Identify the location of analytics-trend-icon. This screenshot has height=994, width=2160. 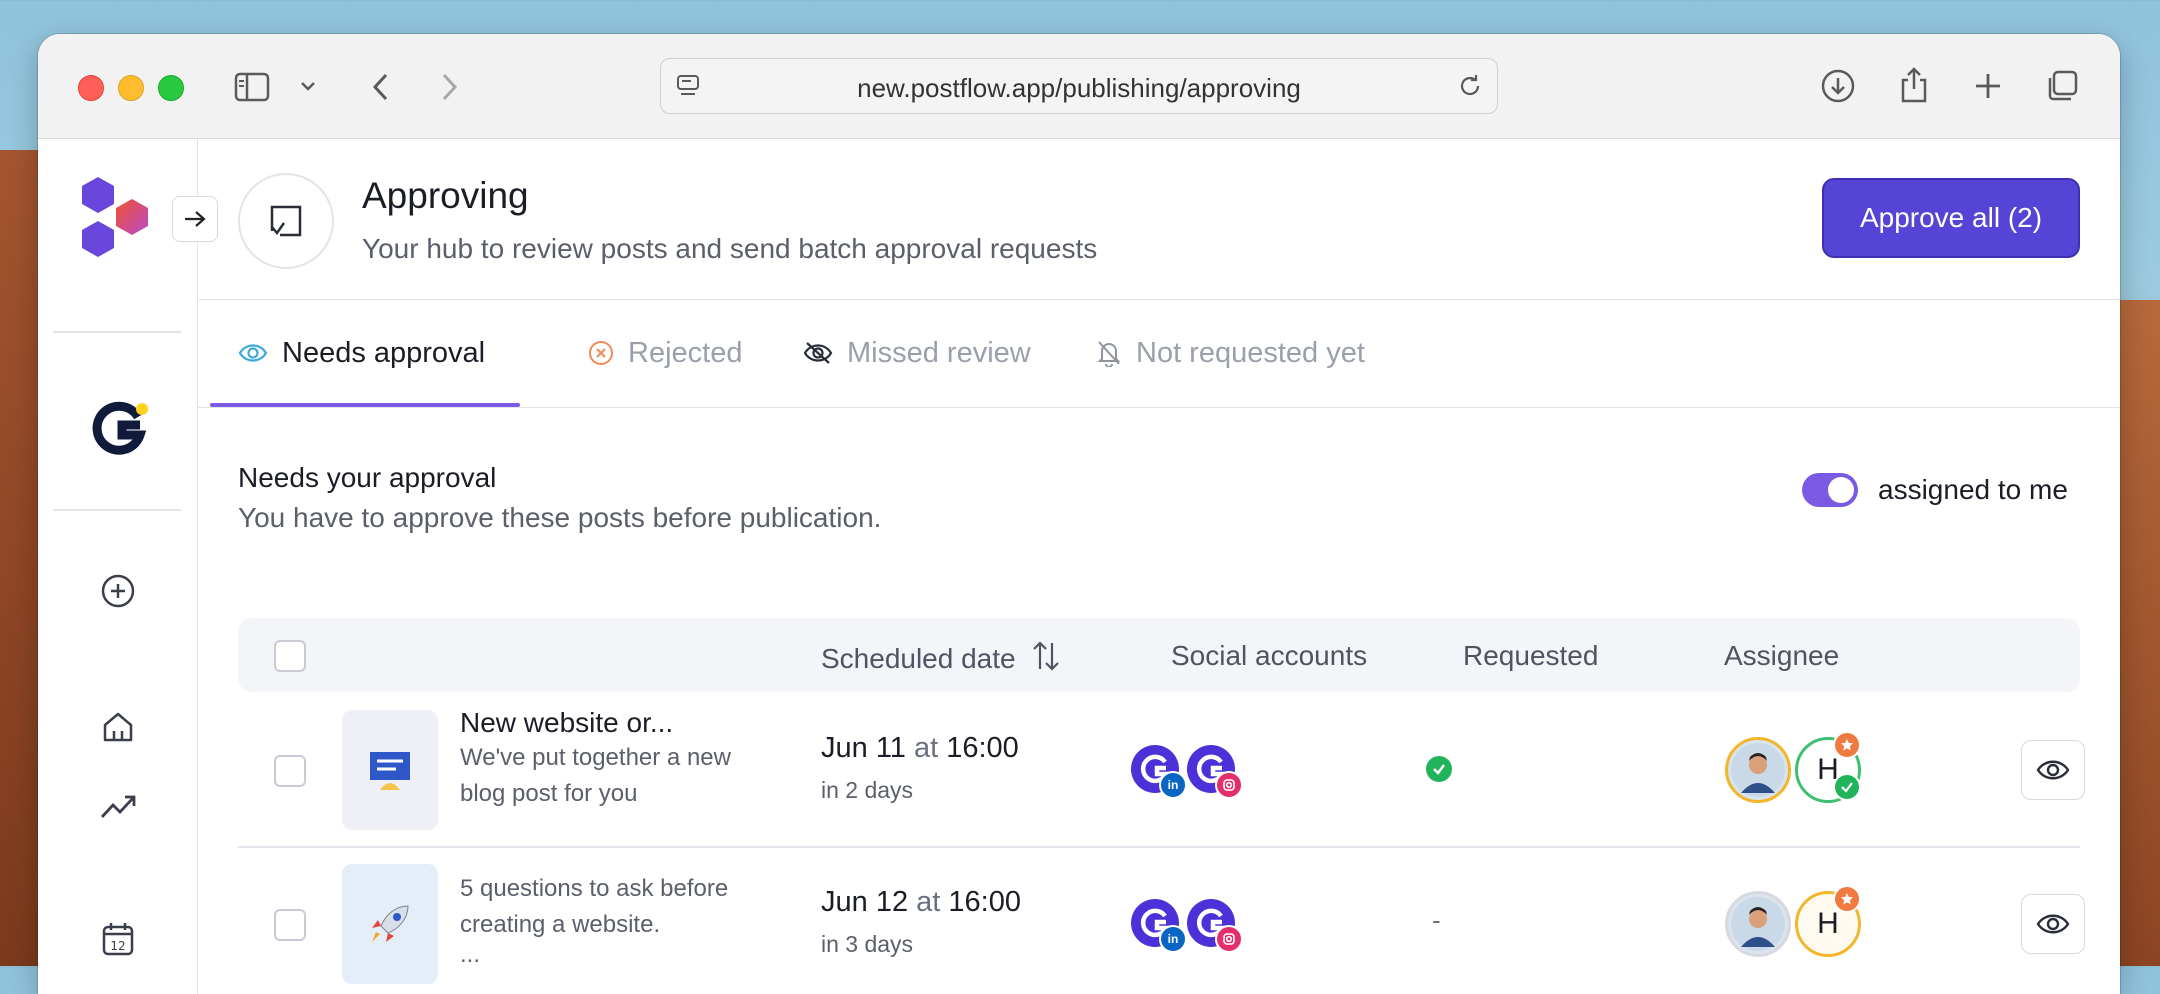
(118, 807).